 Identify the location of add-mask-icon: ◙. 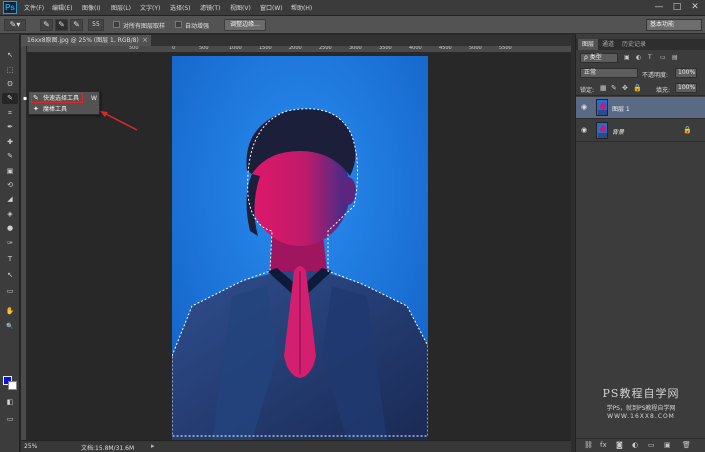
(619, 445).